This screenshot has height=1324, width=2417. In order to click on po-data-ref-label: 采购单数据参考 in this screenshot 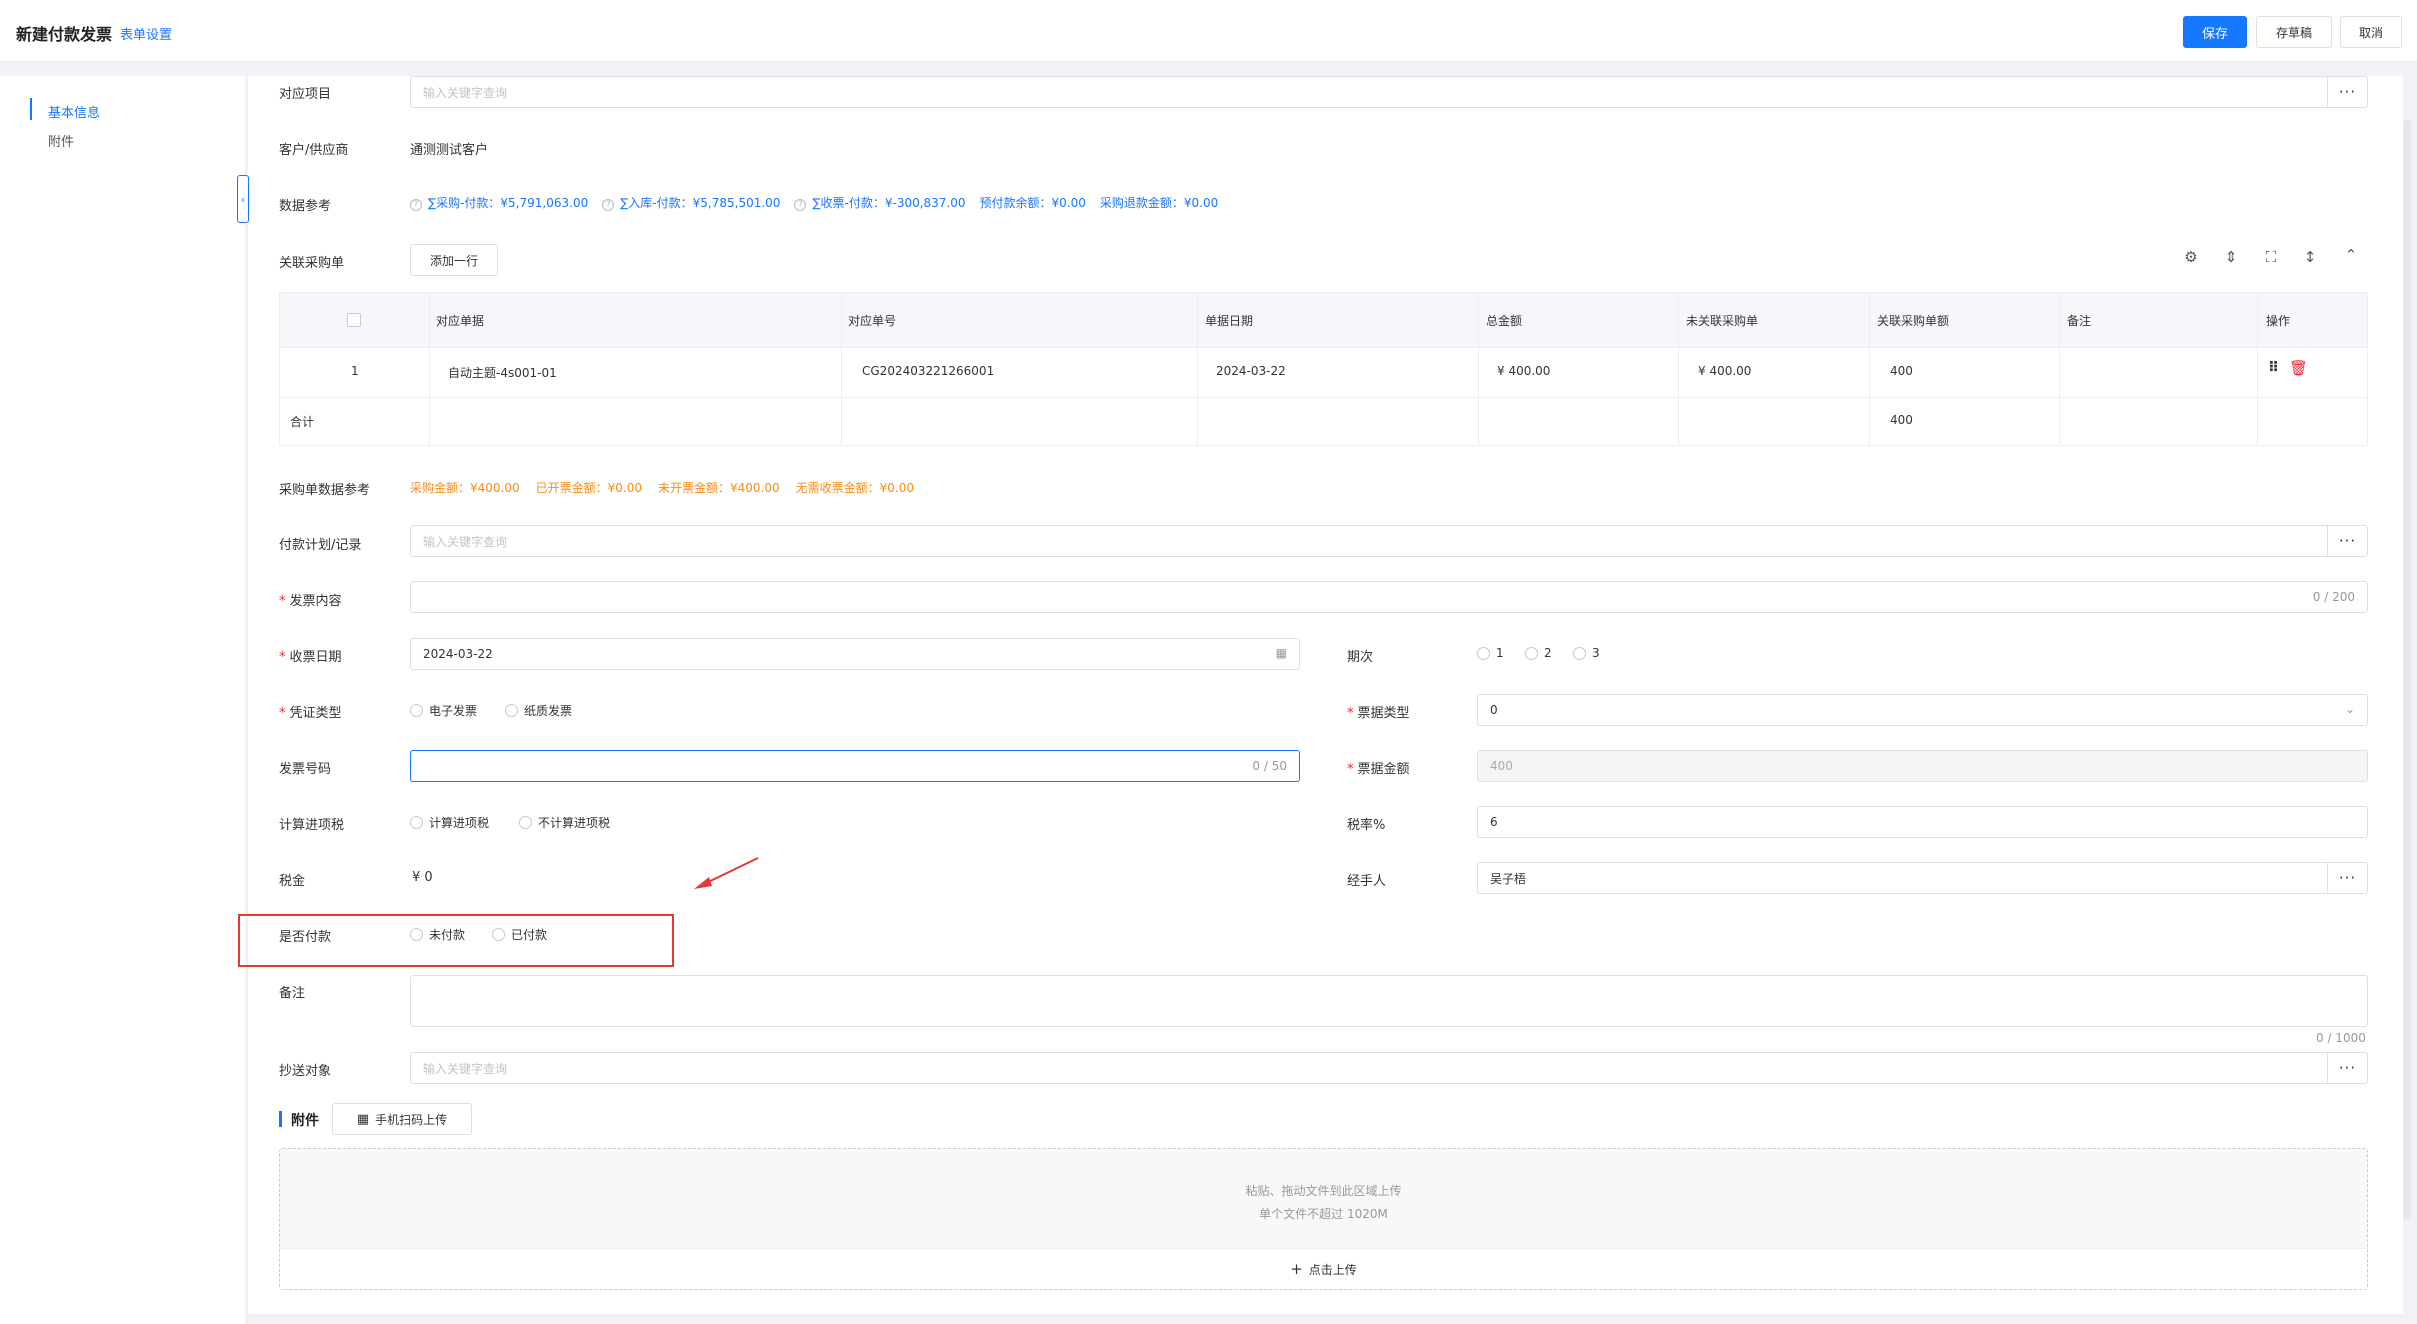, I will do `click(325, 490)`.